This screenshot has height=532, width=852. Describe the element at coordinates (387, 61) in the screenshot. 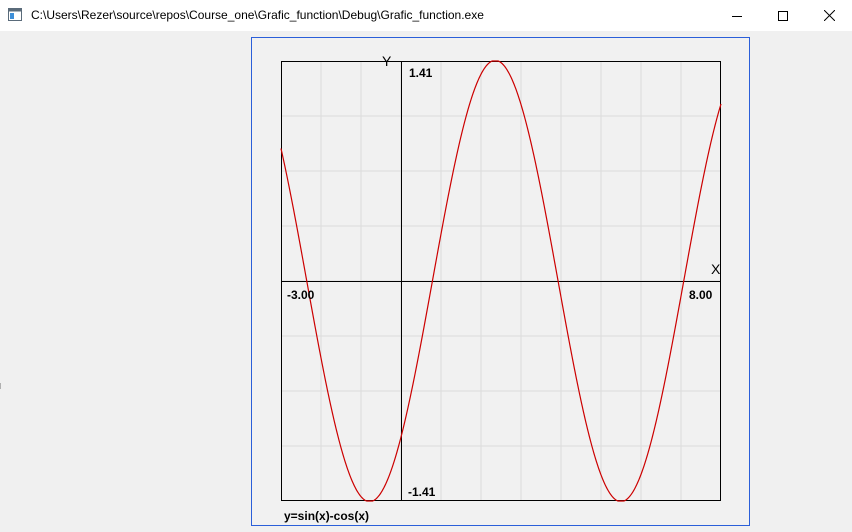

I see `y-axis-label: Y` at that location.